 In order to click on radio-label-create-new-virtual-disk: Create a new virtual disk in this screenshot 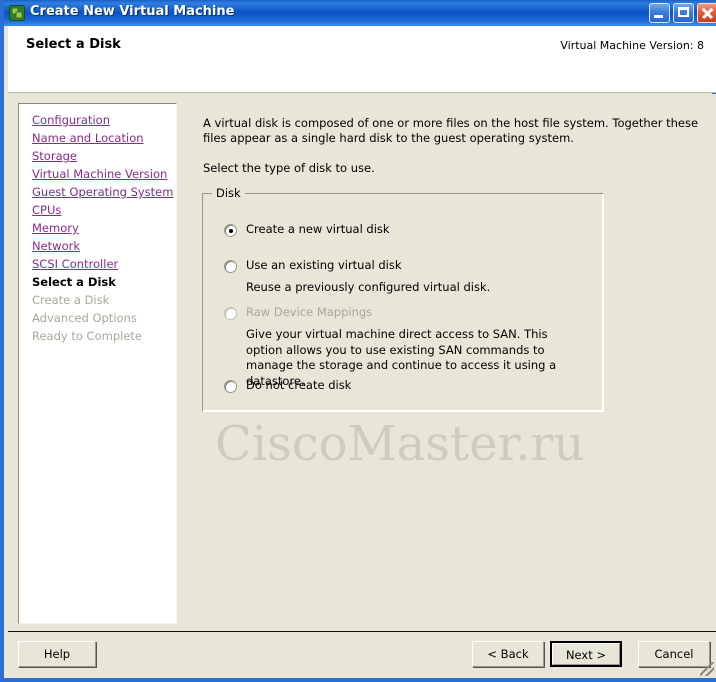, I will do `click(318, 229)`.